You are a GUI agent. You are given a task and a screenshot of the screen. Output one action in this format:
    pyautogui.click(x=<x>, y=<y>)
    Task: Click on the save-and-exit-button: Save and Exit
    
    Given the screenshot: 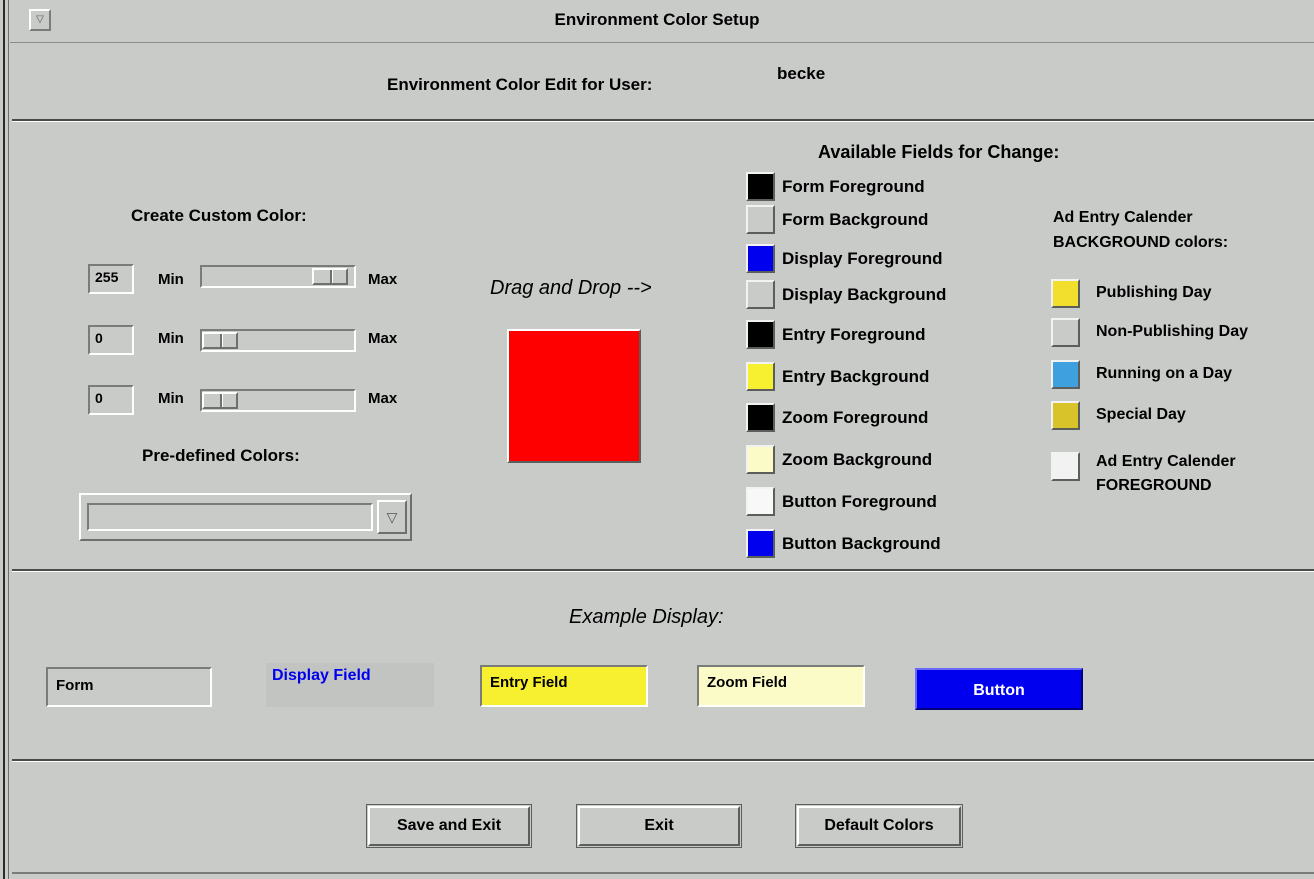 What is the action you would take?
    pyautogui.click(x=449, y=826)
    